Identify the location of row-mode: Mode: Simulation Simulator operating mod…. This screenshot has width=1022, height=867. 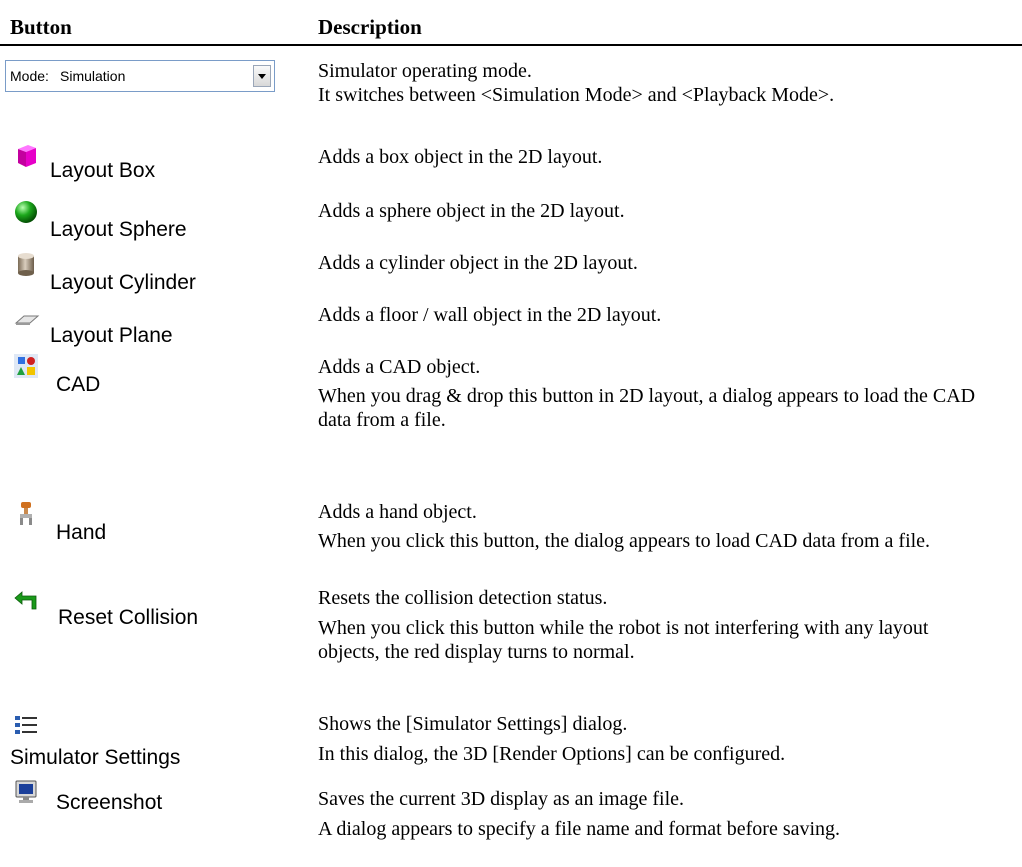
(511, 100).